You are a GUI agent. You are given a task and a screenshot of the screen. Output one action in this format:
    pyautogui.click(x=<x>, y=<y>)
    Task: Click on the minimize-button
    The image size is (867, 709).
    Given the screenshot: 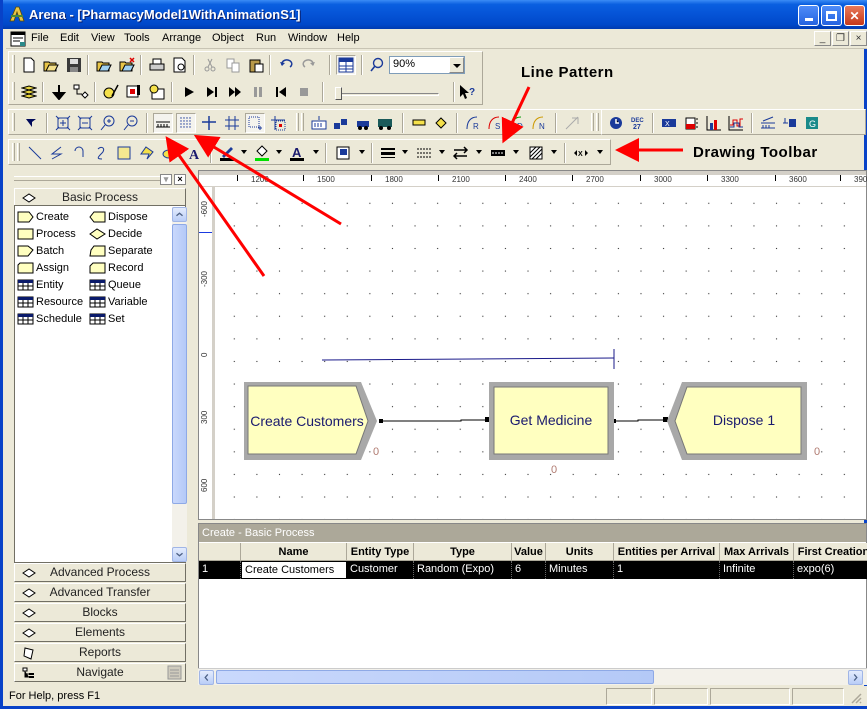 What is the action you would take?
    pyautogui.click(x=808, y=15)
    